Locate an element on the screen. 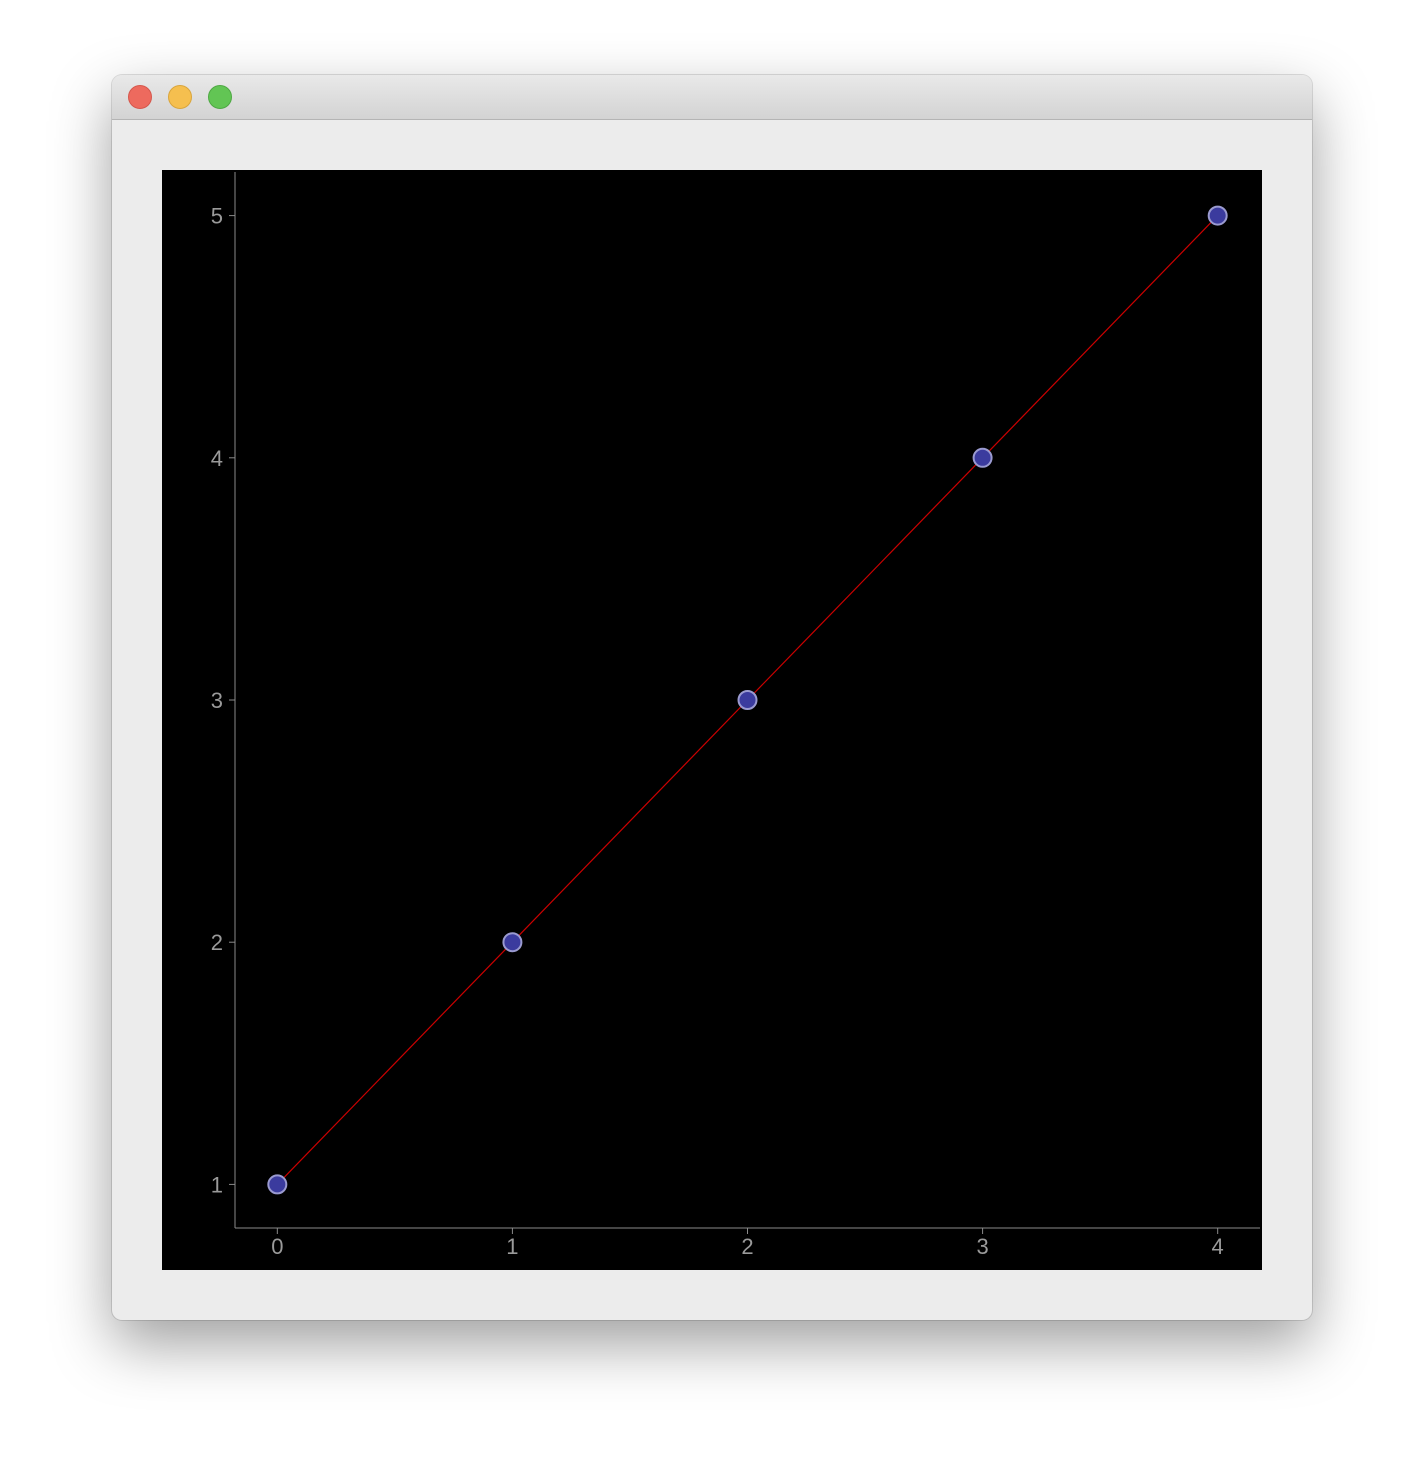 The image size is (1424, 1468). y-tick-label: 3 is located at coordinates (217, 700).